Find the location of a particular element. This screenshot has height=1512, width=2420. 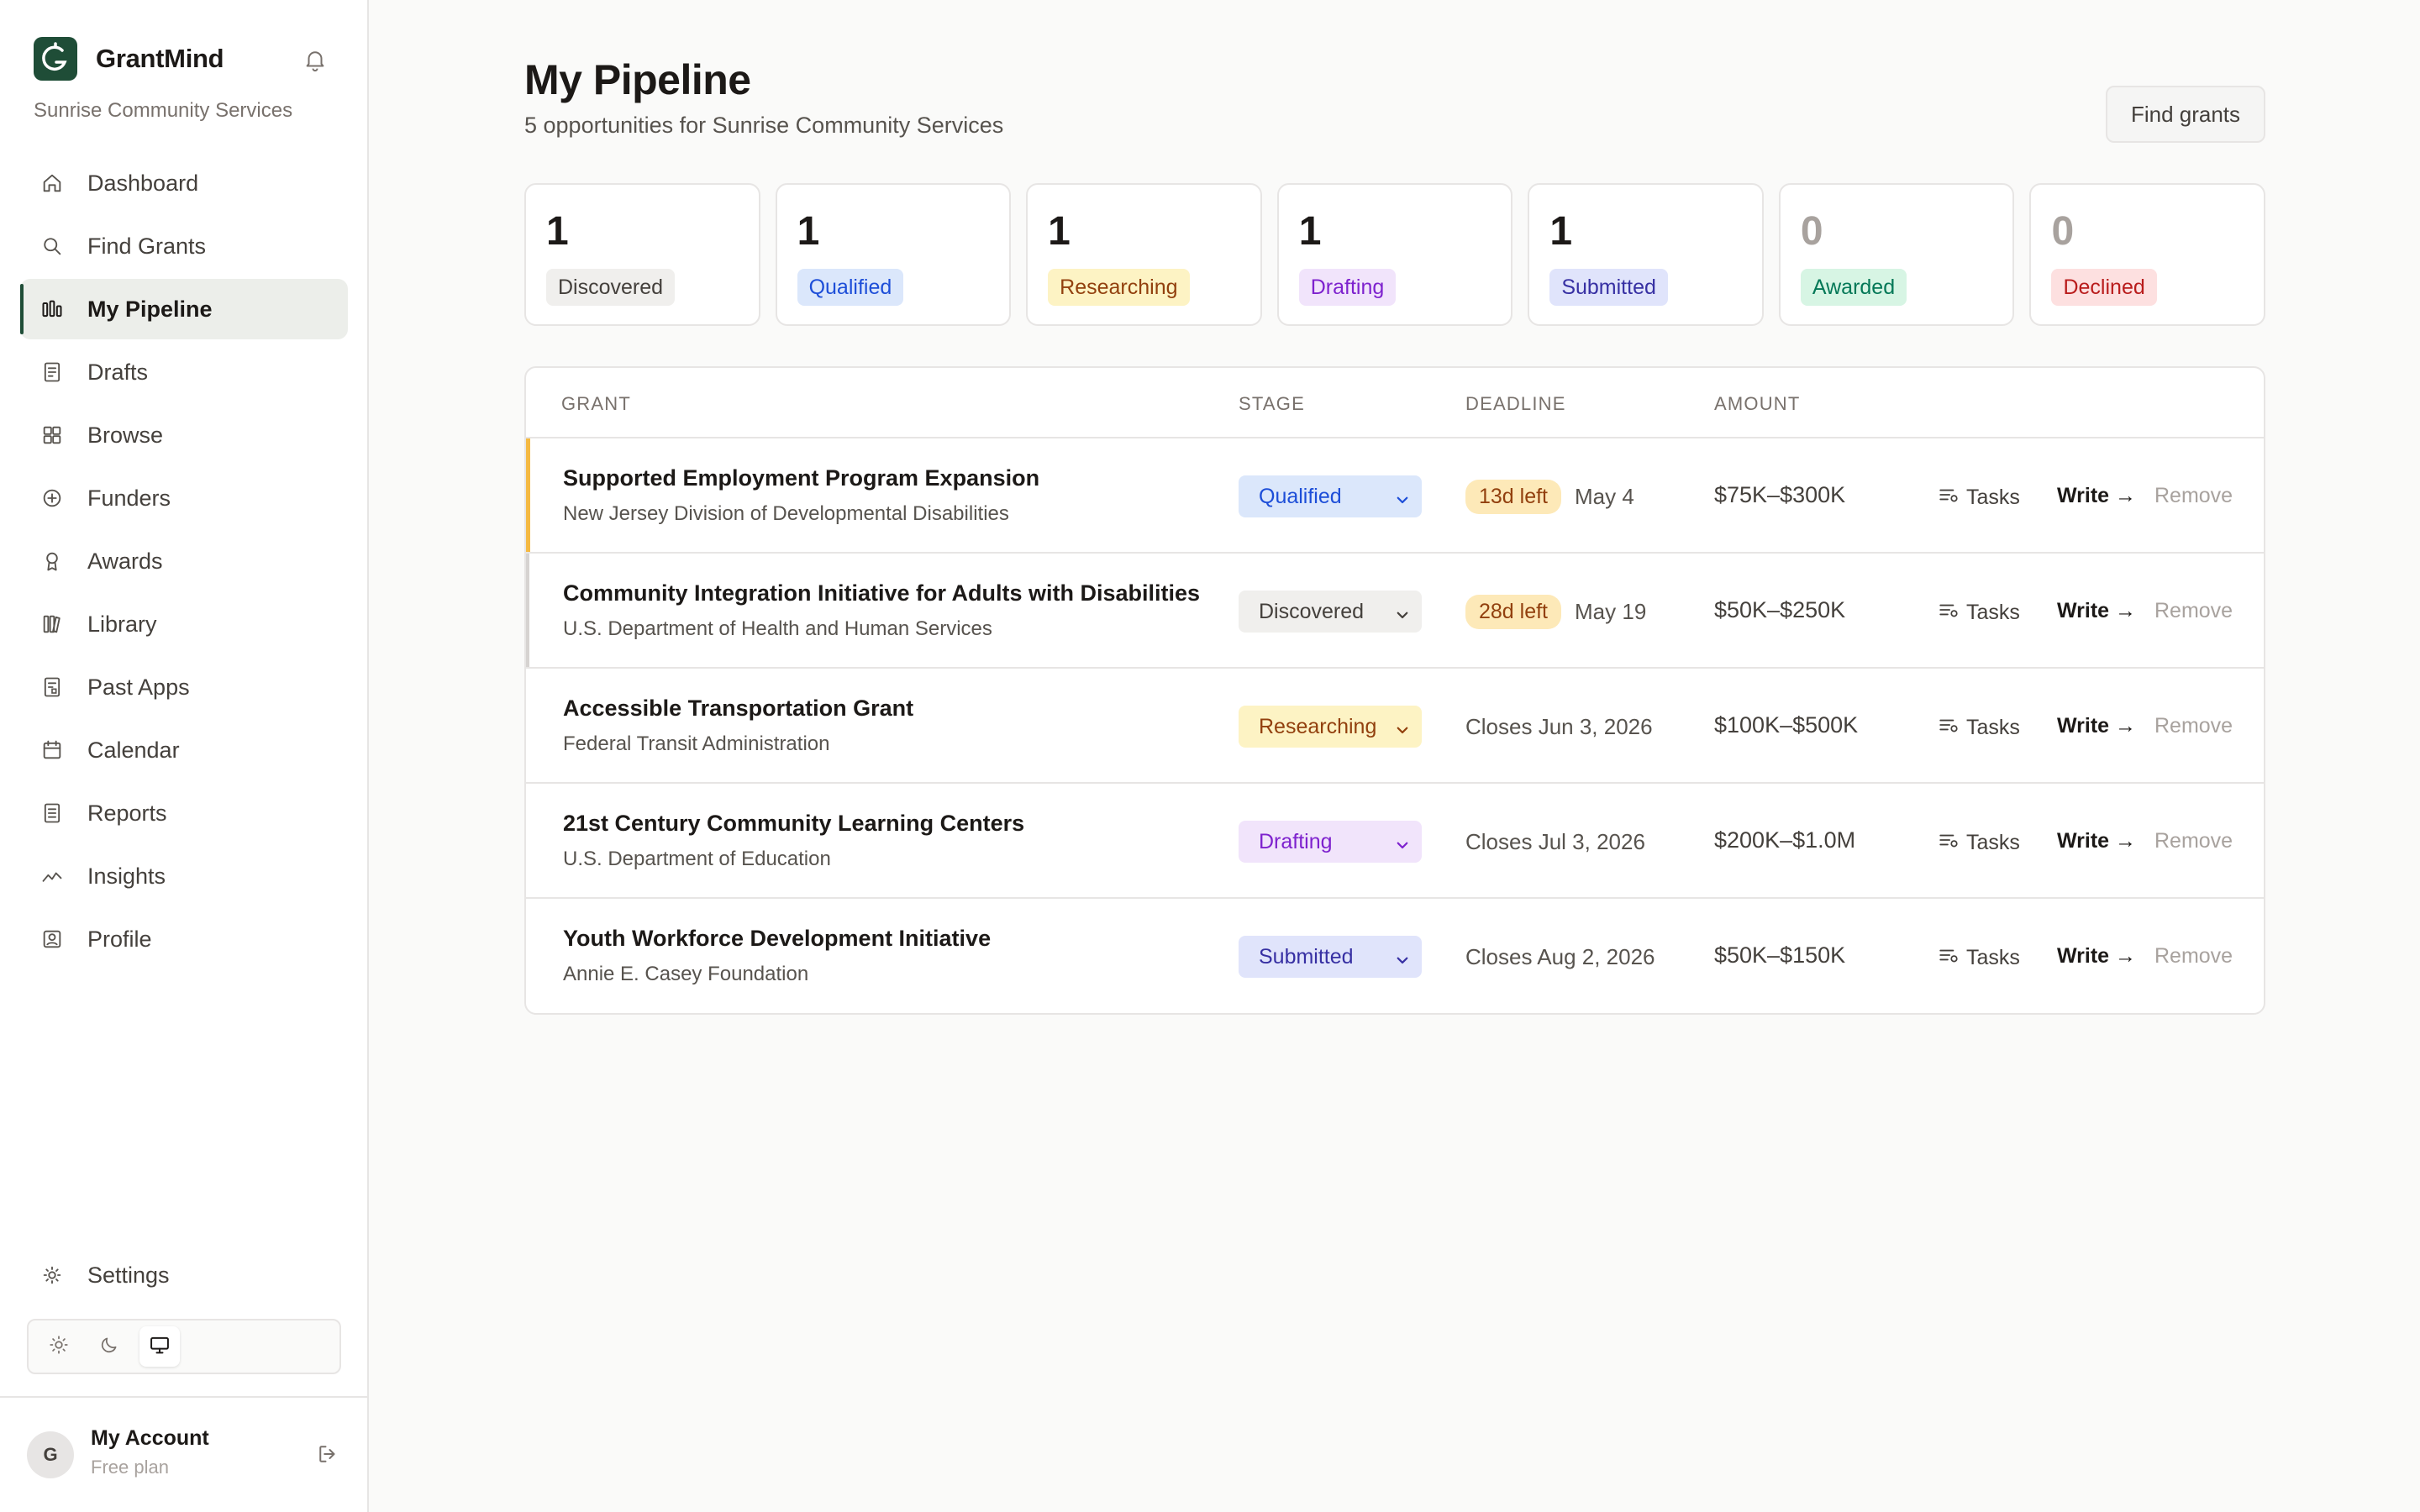

deadline-date: Closes Jul 3, 2026 is located at coordinates (1555, 841).